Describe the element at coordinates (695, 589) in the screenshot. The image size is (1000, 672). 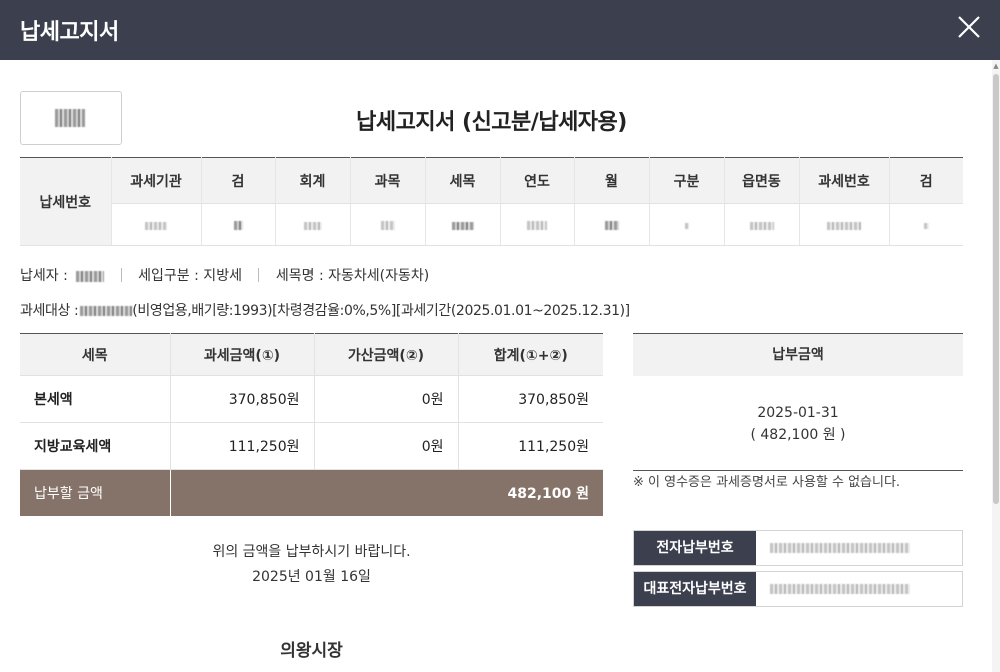
I see `representative-payment-label: 대표전자납부번호` at that location.